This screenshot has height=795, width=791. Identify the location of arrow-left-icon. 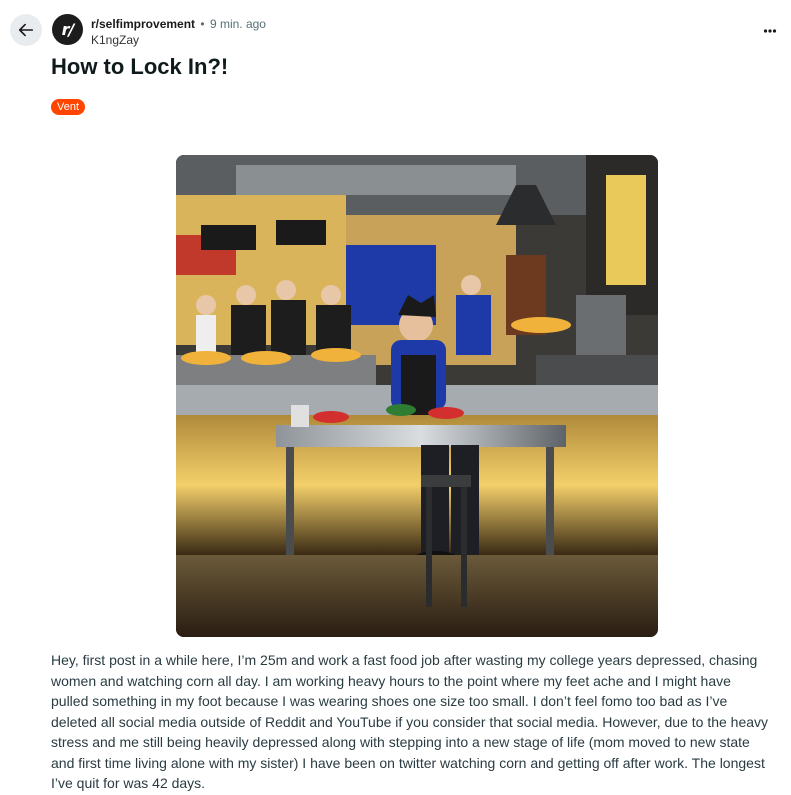
(26, 30).